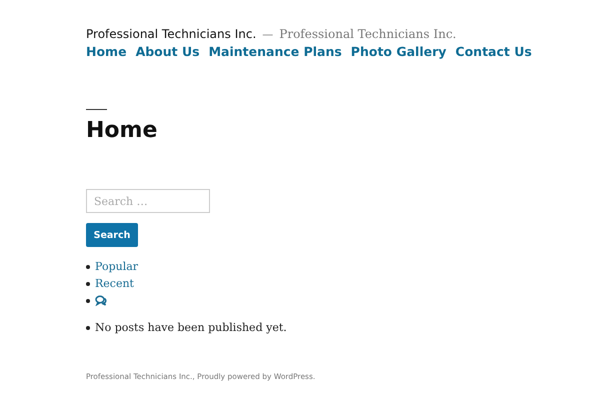 This screenshot has height=400, width=600. I want to click on nav-link: Contact Us, so click(493, 51).